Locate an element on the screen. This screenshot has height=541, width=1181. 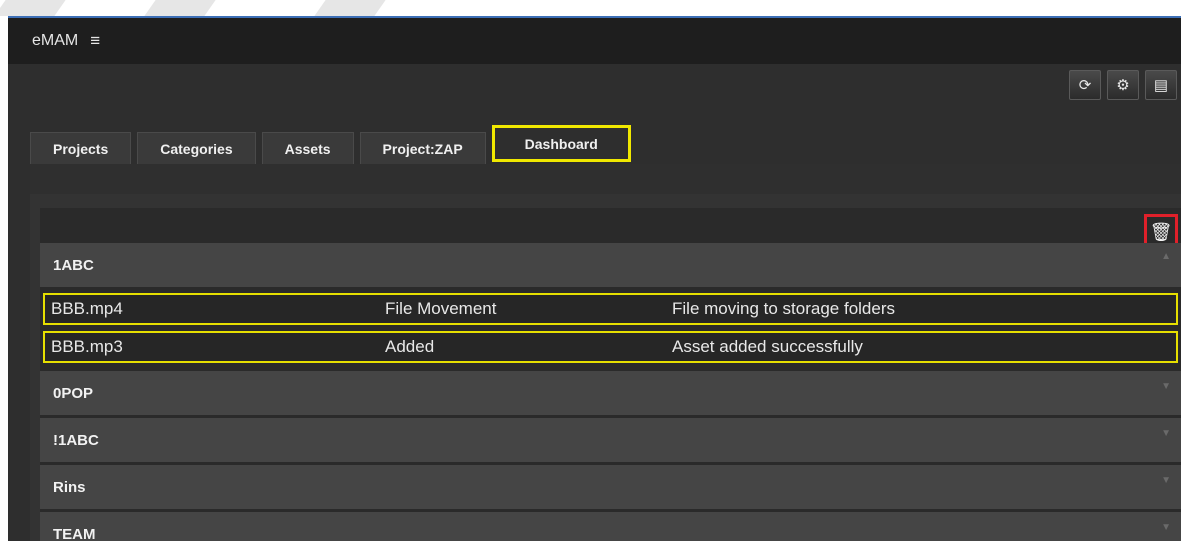
tab-assets: Assets is located at coordinates (307, 148).